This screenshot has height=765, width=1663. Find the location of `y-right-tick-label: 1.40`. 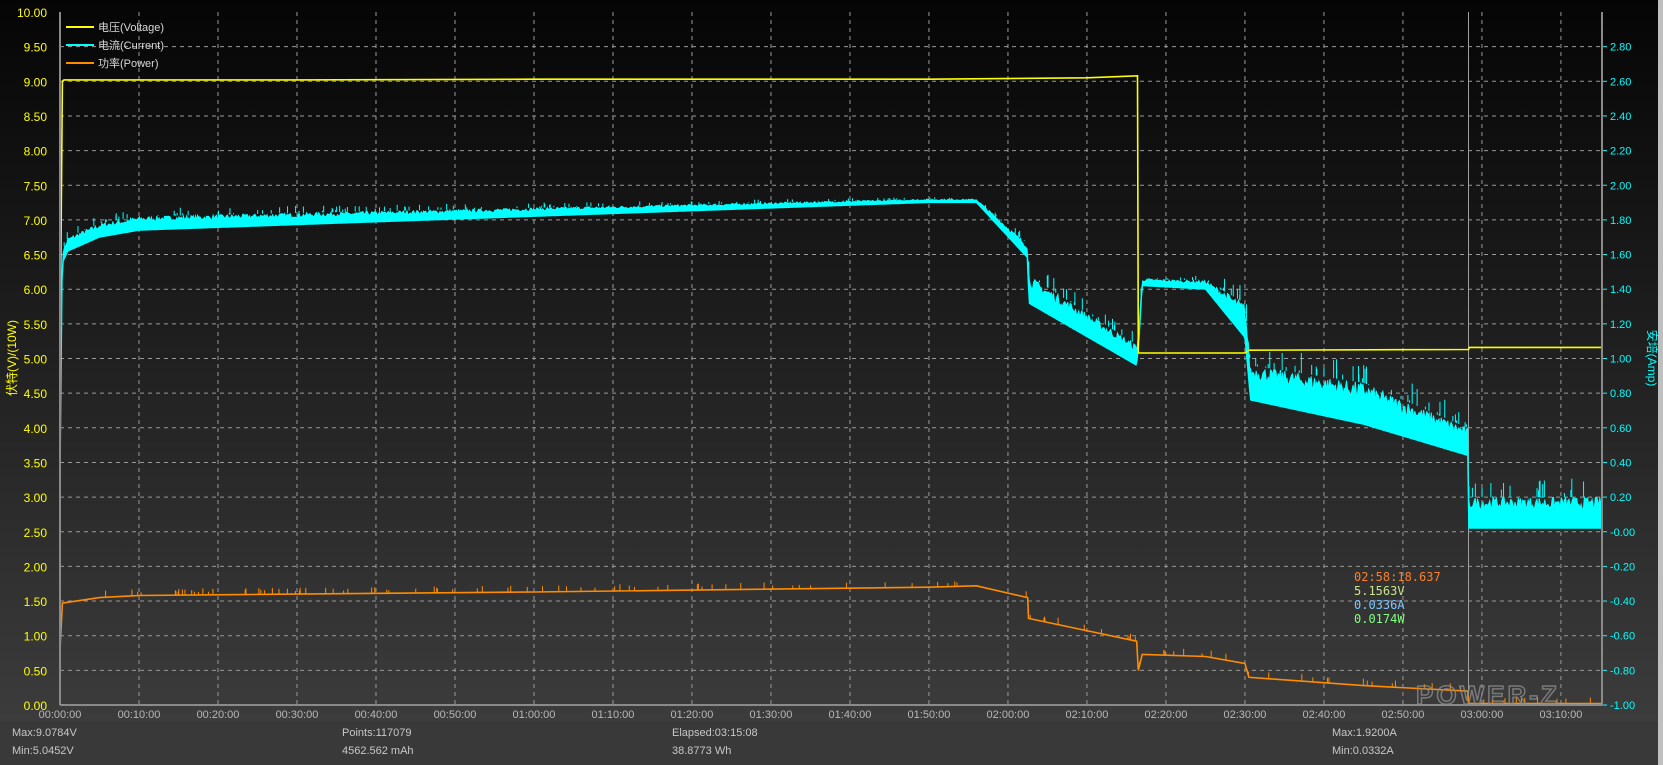

y-right-tick-label: 1.40 is located at coordinates (1620, 290).